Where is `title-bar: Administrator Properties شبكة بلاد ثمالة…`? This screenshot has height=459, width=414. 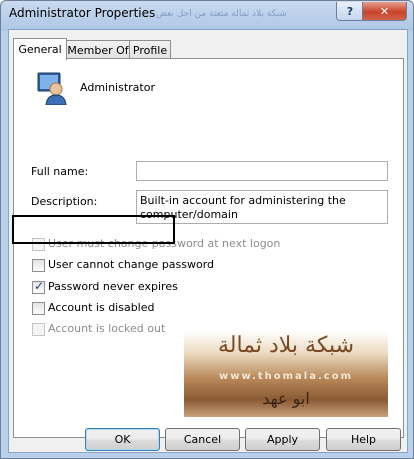 title-bar: Administrator Properties شبكة بلاد ثمالة… is located at coordinates (207, 14).